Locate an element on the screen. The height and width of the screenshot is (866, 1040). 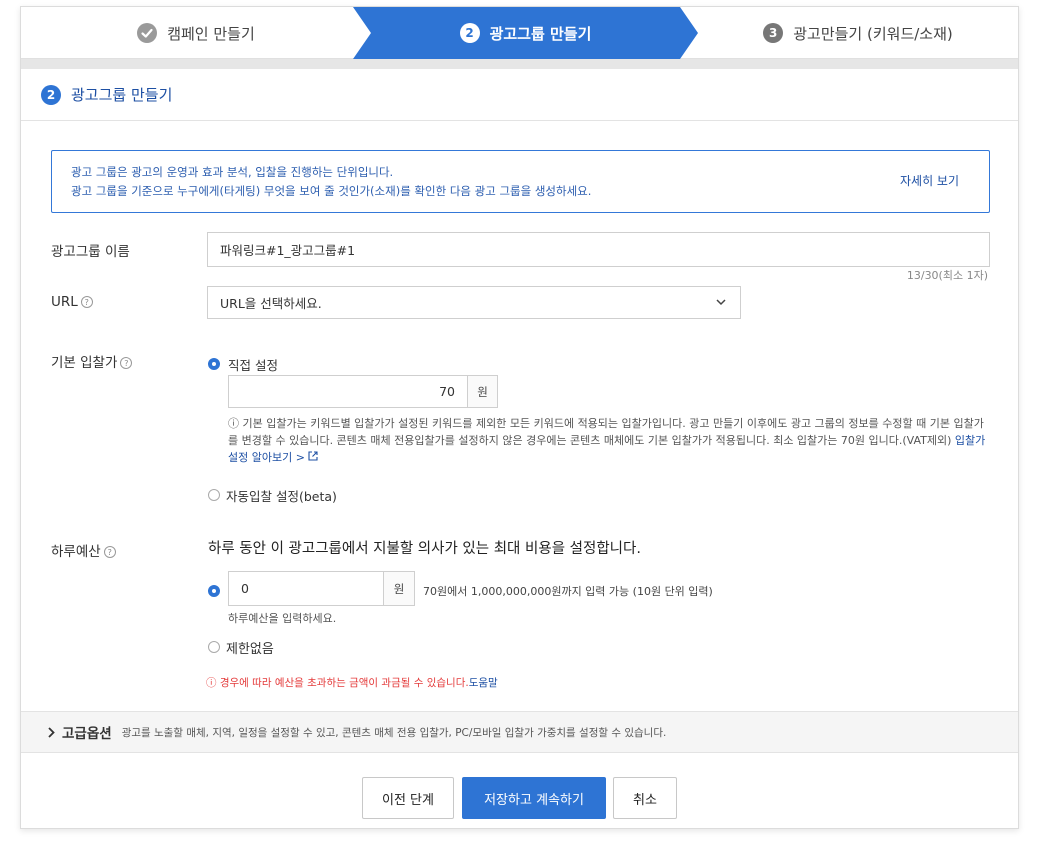
bid-label: 기본 입찰가? is located at coordinates (92, 361).